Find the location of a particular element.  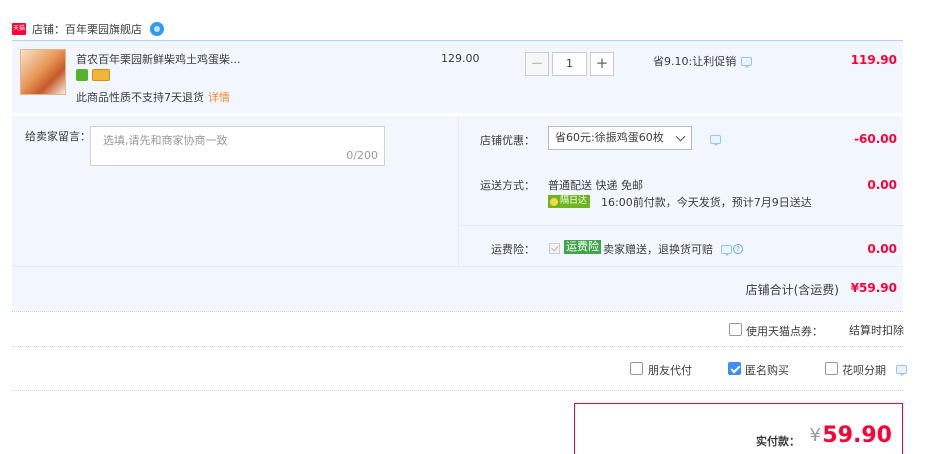

huabei-info-icon is located at coordinates (901, 370).